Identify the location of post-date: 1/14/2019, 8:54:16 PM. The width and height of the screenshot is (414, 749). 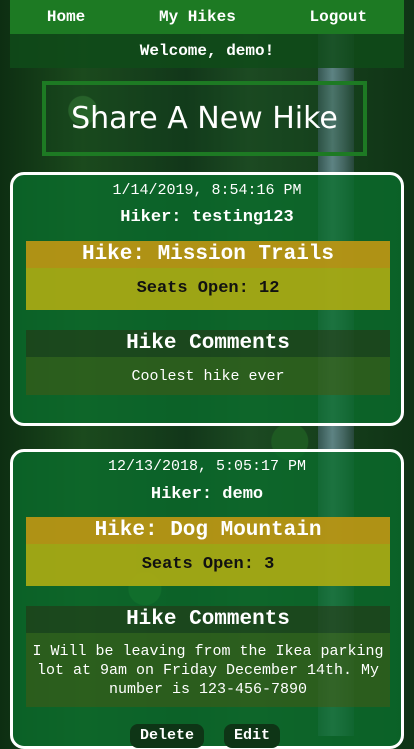
(207, 190).